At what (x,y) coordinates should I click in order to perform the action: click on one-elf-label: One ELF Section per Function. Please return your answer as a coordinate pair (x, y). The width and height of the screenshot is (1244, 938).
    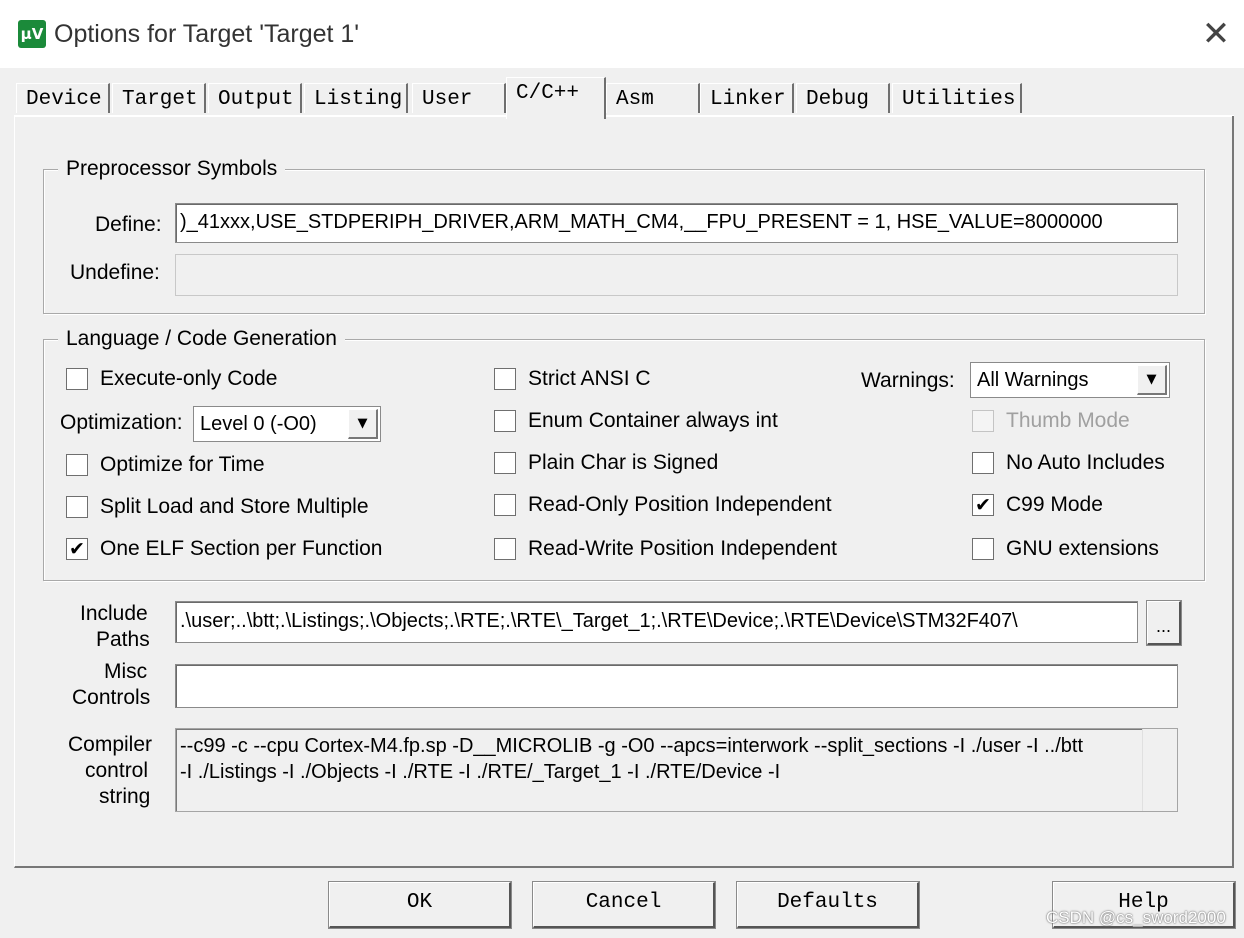
    Looking at the image, I should click on (241, 548).